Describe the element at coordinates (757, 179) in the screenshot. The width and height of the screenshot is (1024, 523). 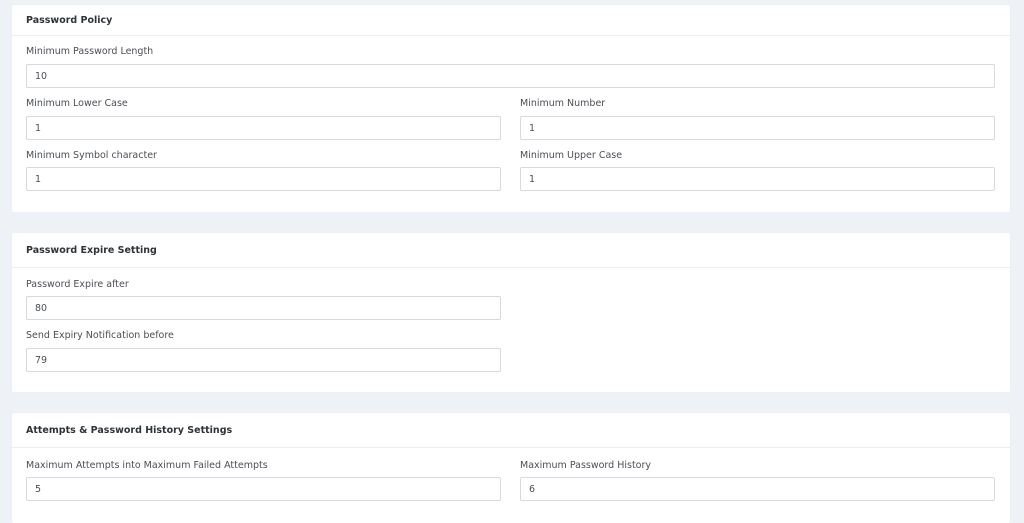
I see `min-upper-case-input` at that location.